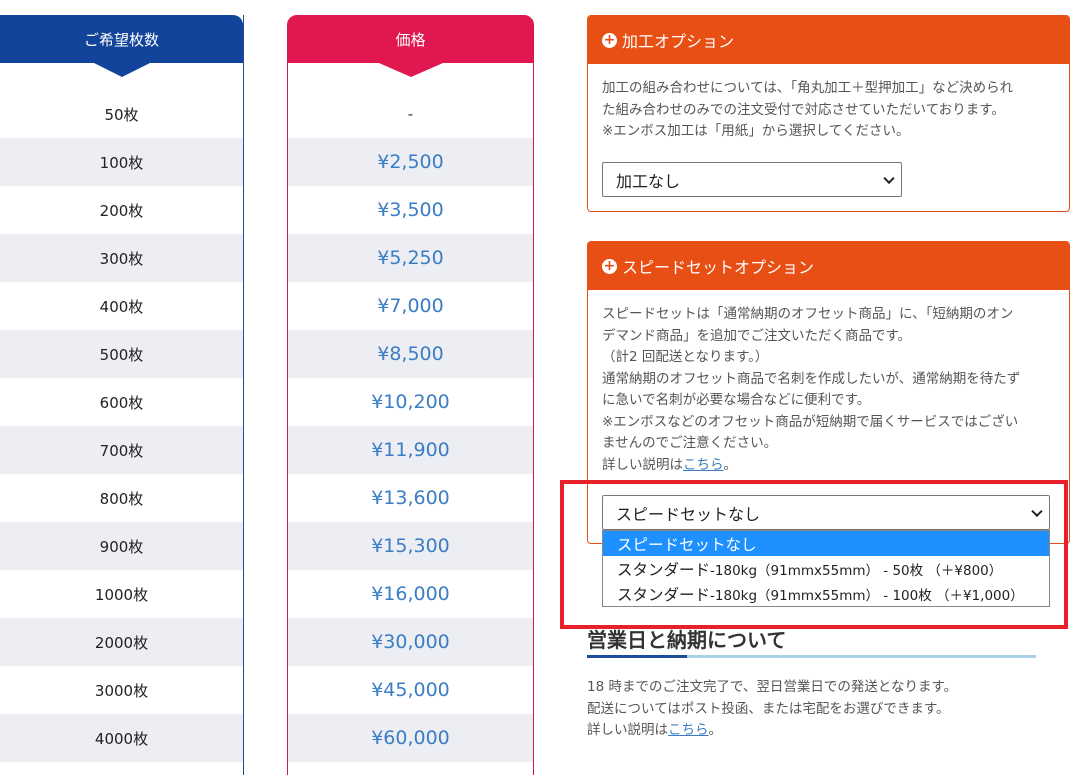 The height and width of the screenshot is (775, 1090). What do you see at coordinates (688, 730) in the screenshot?
I see `delivery-detail-link: こちら` at bounding box center [688, 730].